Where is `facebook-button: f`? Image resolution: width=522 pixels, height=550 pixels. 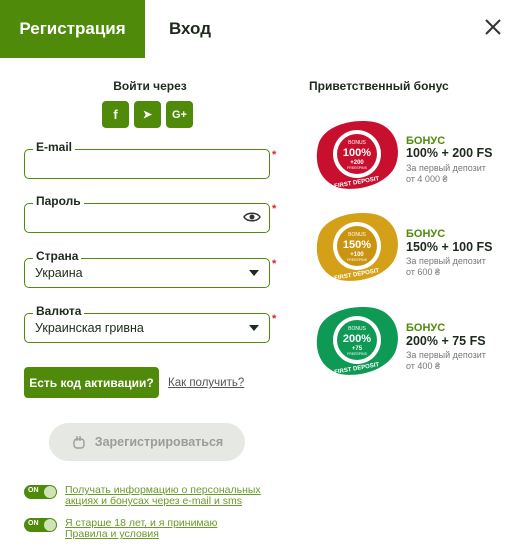
facebook-button: f is located at coordinates (115, 114).